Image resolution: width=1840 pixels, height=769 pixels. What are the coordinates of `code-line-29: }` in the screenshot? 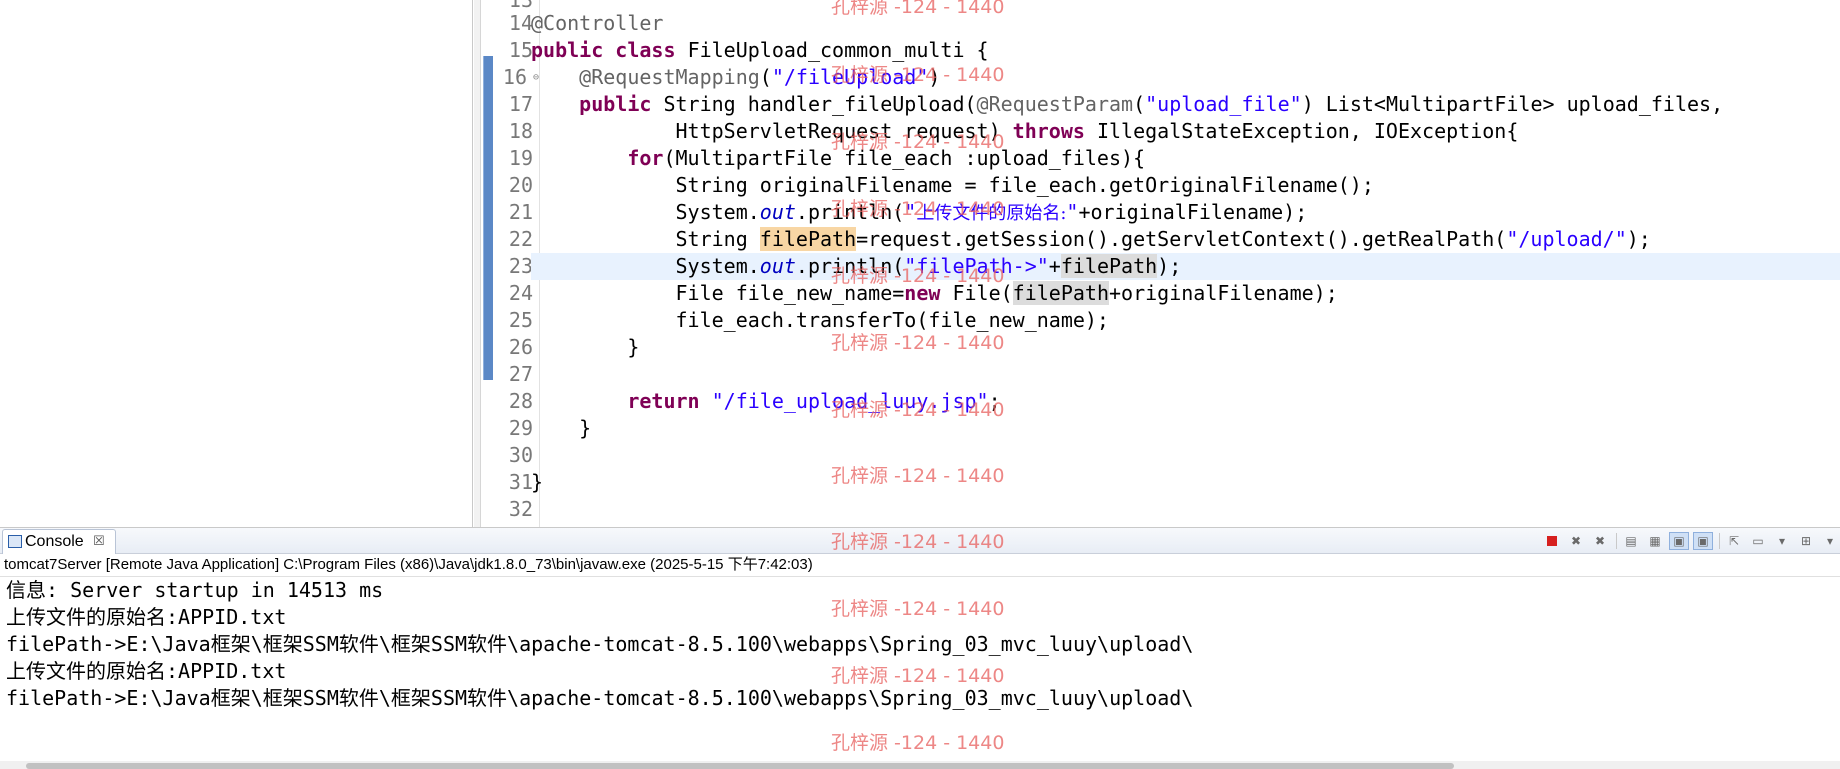 It's located at (1185, 428).